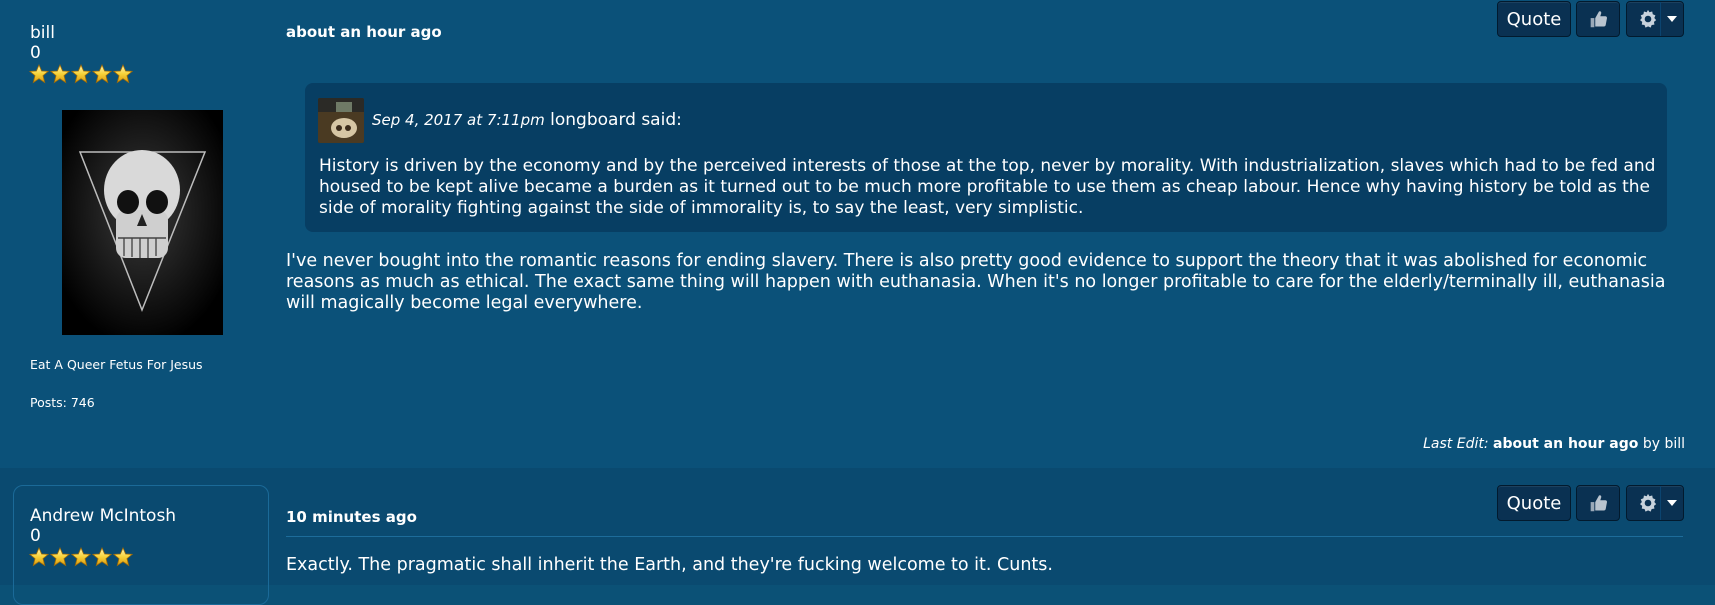 The height and width of the screenshot is (605, 1715). Describe the element at coordinates (1566, 444) in the screenshot. I see `last-edit-time: about an hour ago` at that location.